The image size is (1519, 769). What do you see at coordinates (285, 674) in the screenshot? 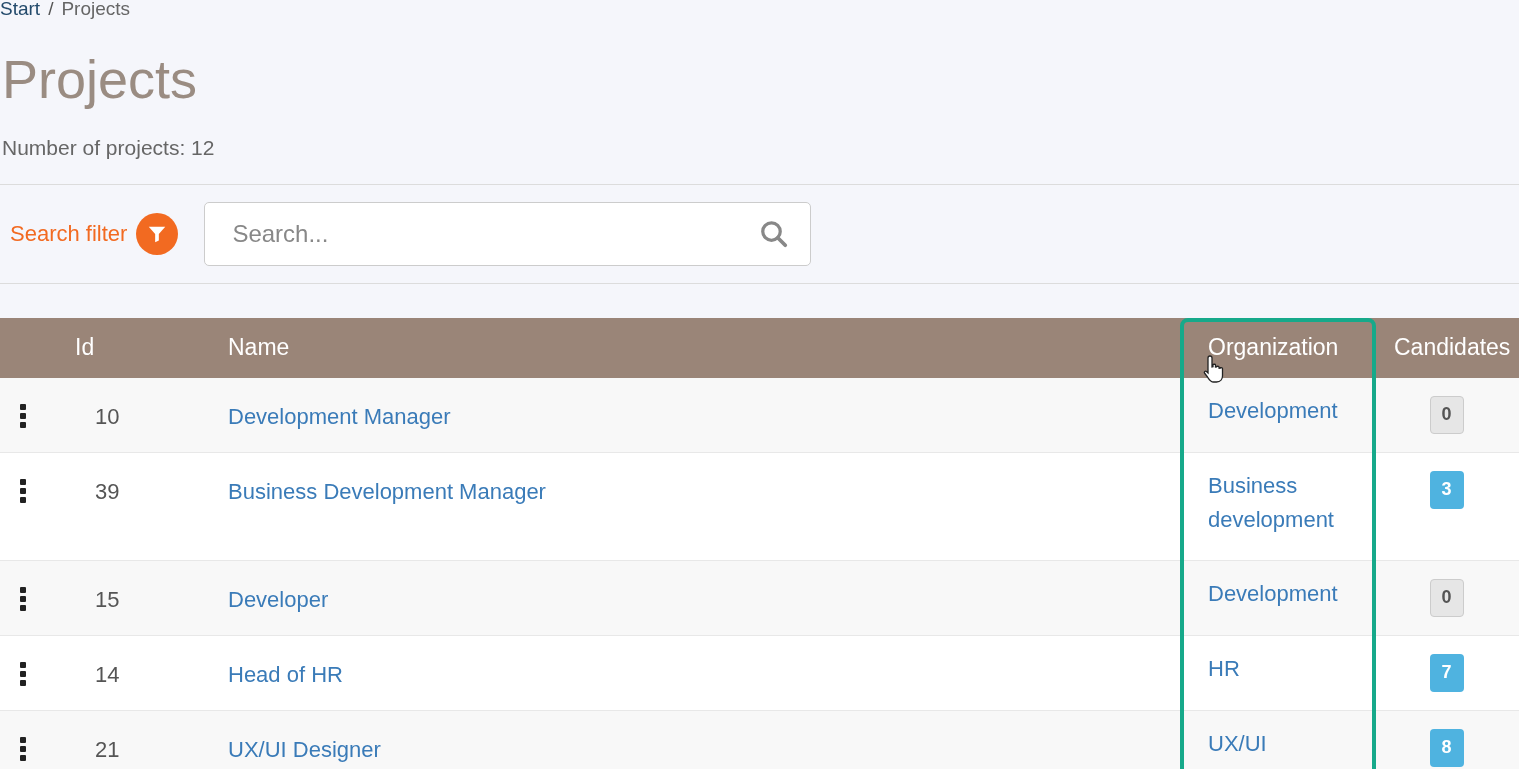
I see `project-name-link: Head of HR` at bounding box center [285, 674].